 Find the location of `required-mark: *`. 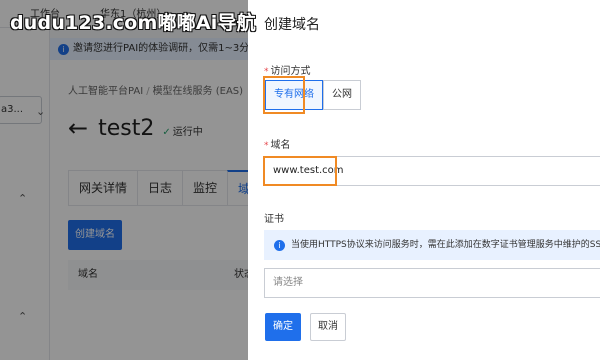

required-mark: * is located at coordinates (266, 146).